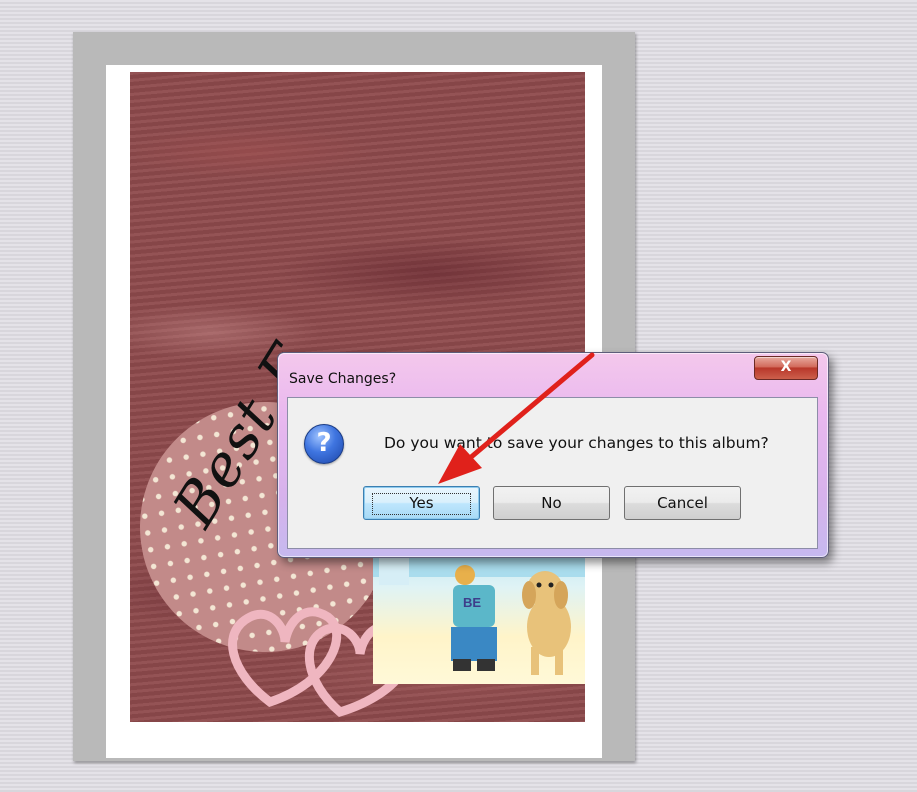 The image size is (917, 792). Describe the element at coordinates (479, 611) in the screenshot. I see `cartoon-illustration: BE` at that location.